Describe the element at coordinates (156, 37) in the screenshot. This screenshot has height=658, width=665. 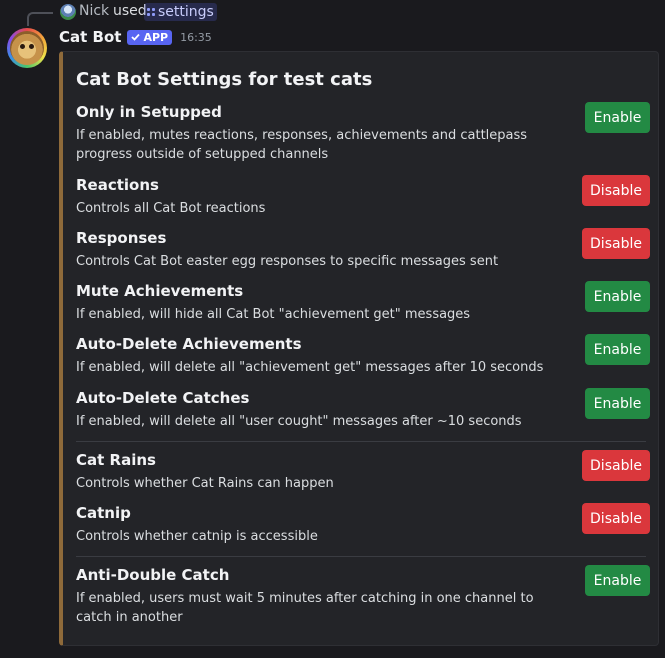
I see `app-badge-label: APP` at that location.